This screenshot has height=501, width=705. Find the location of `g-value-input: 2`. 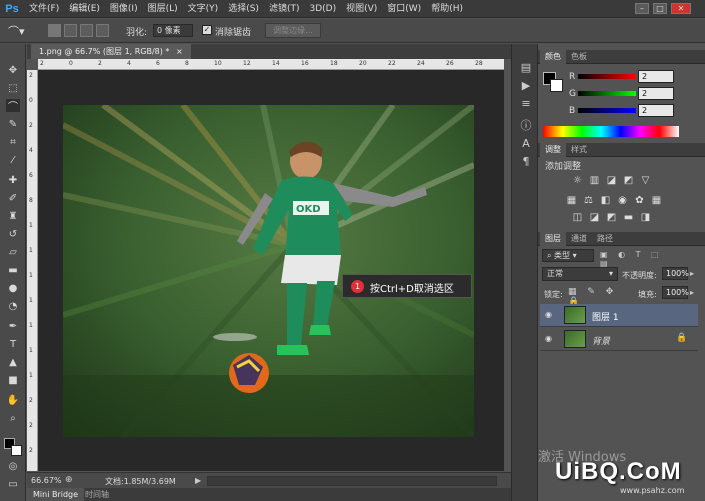

g-value-input: 2 is located at coordinates (656, 93).